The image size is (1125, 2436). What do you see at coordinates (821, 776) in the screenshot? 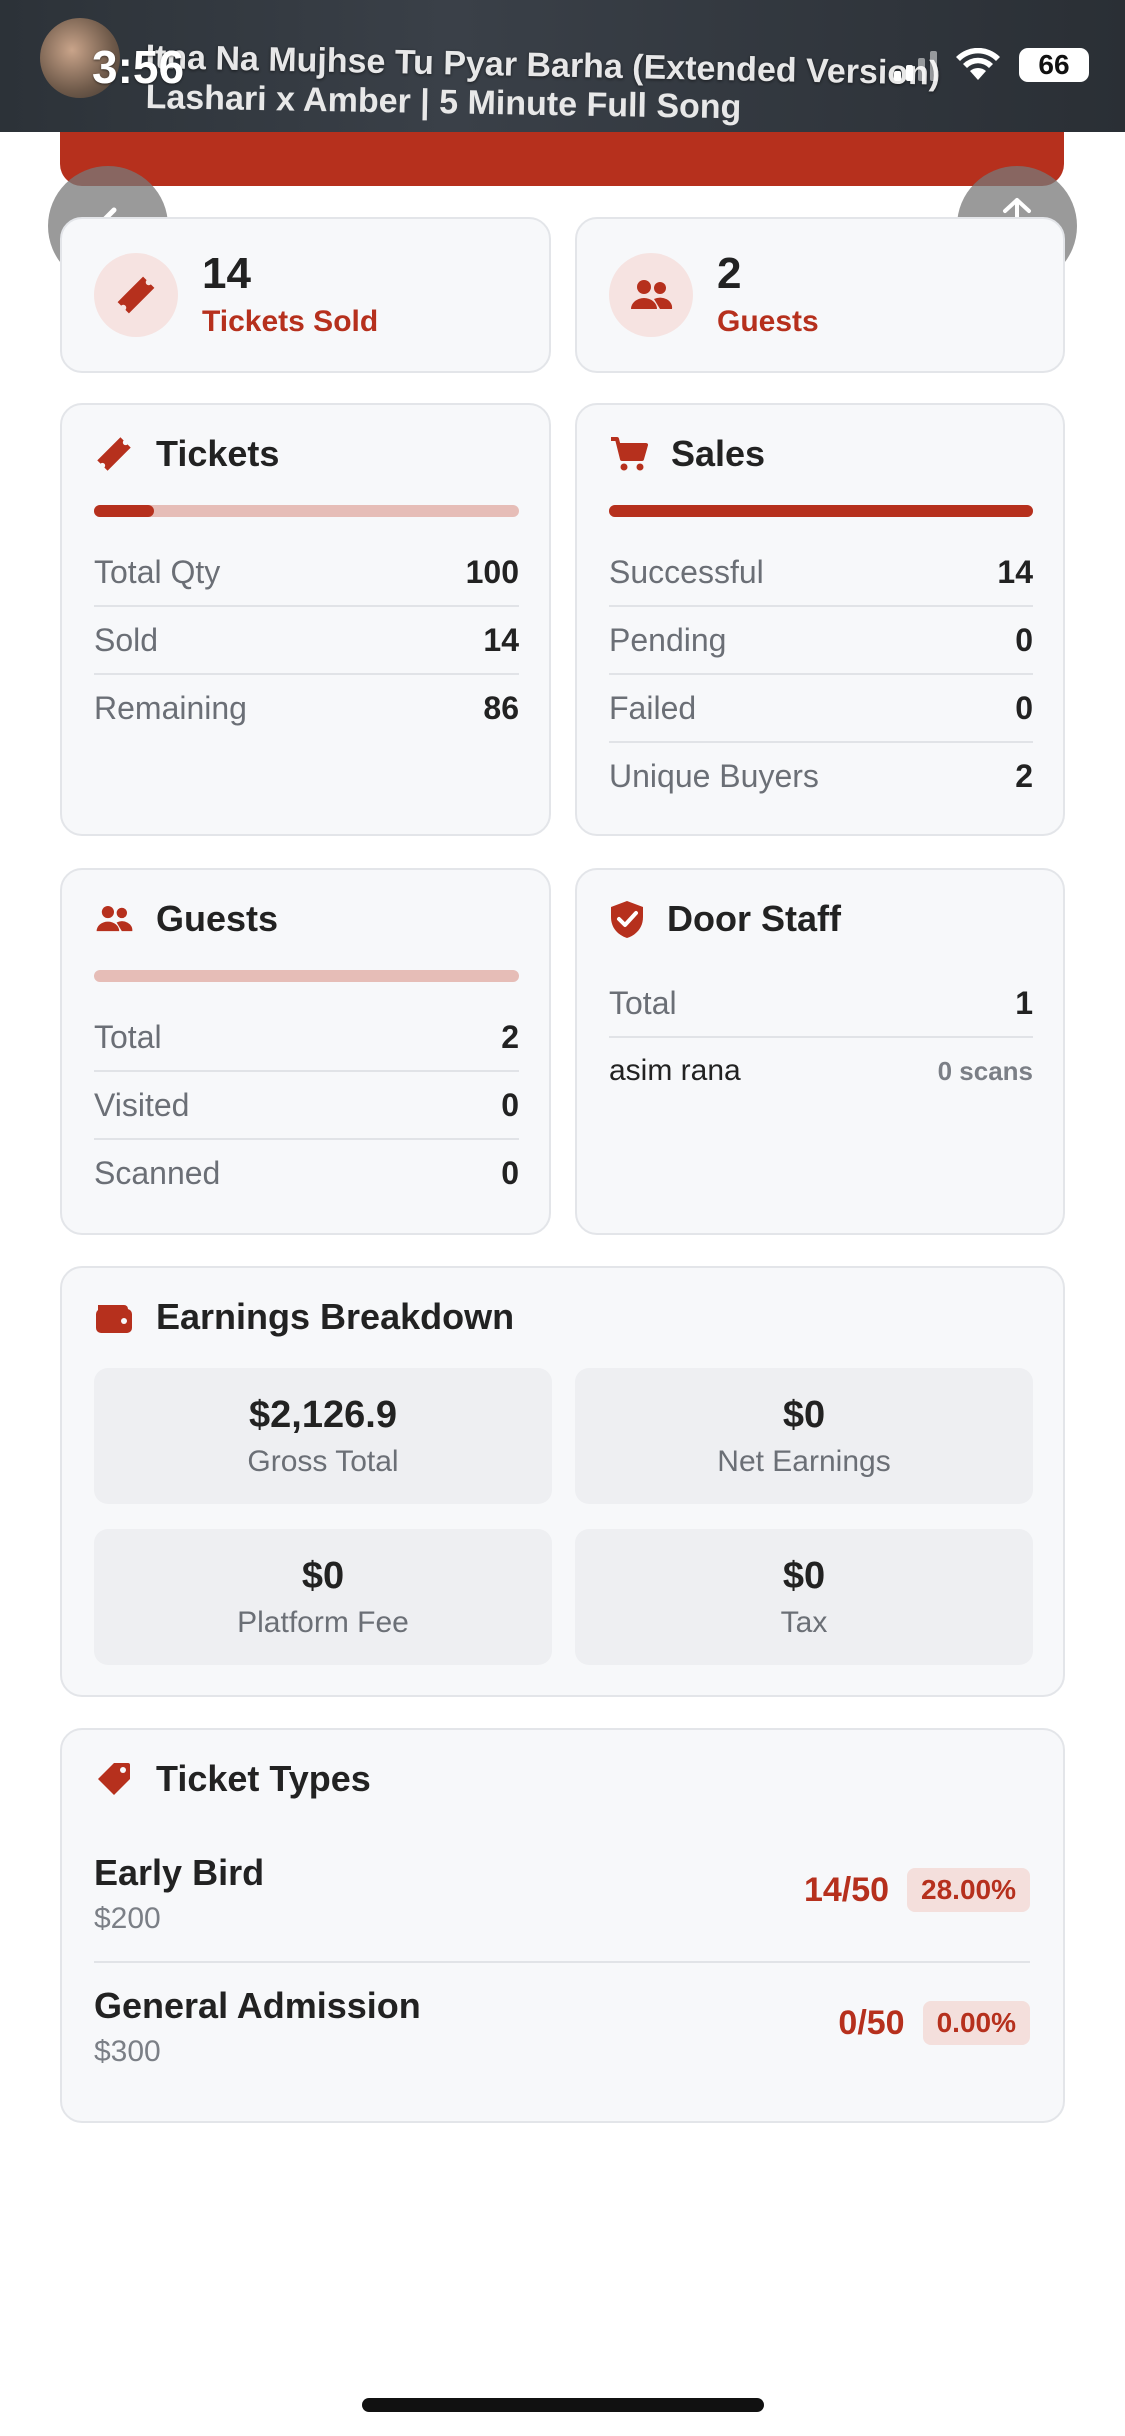
I see `stat-row-unique-buyers: Unique Buyers 2` at bounding box center [821, 776].